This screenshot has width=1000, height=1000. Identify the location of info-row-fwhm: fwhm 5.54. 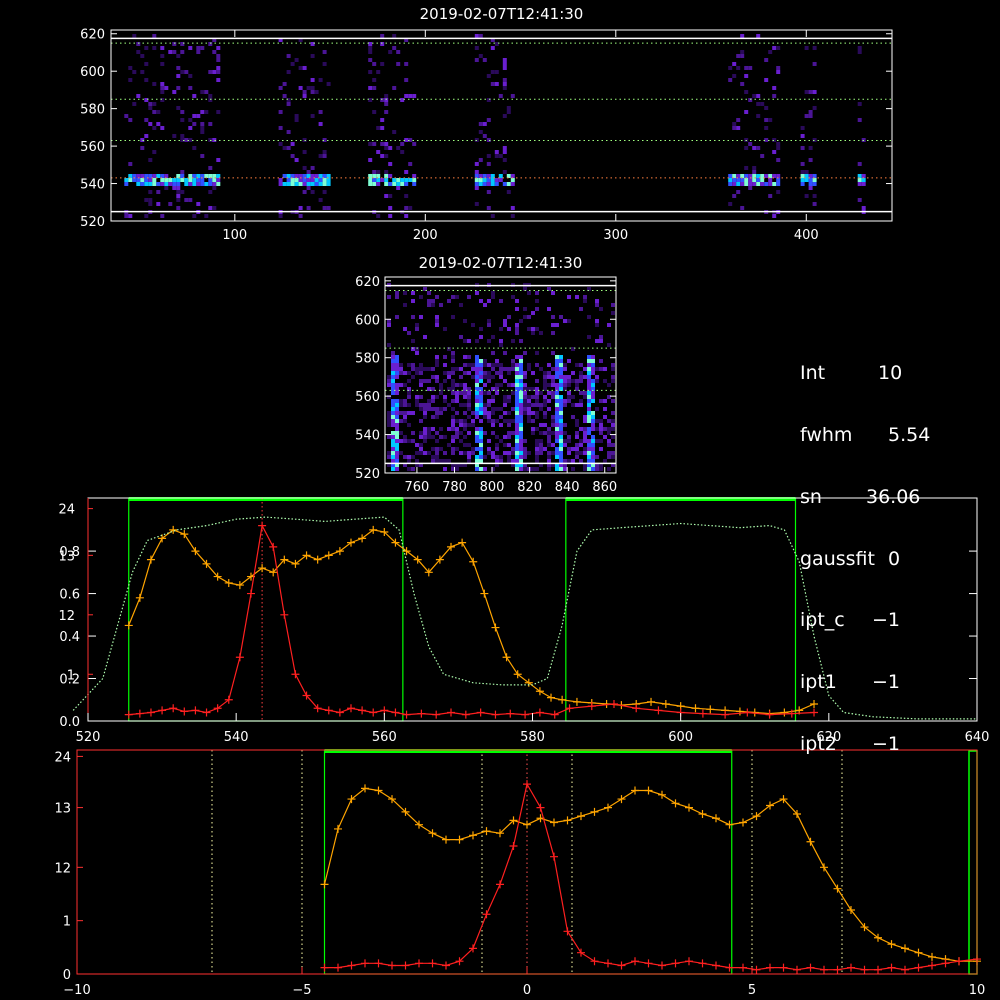
(865, 435).